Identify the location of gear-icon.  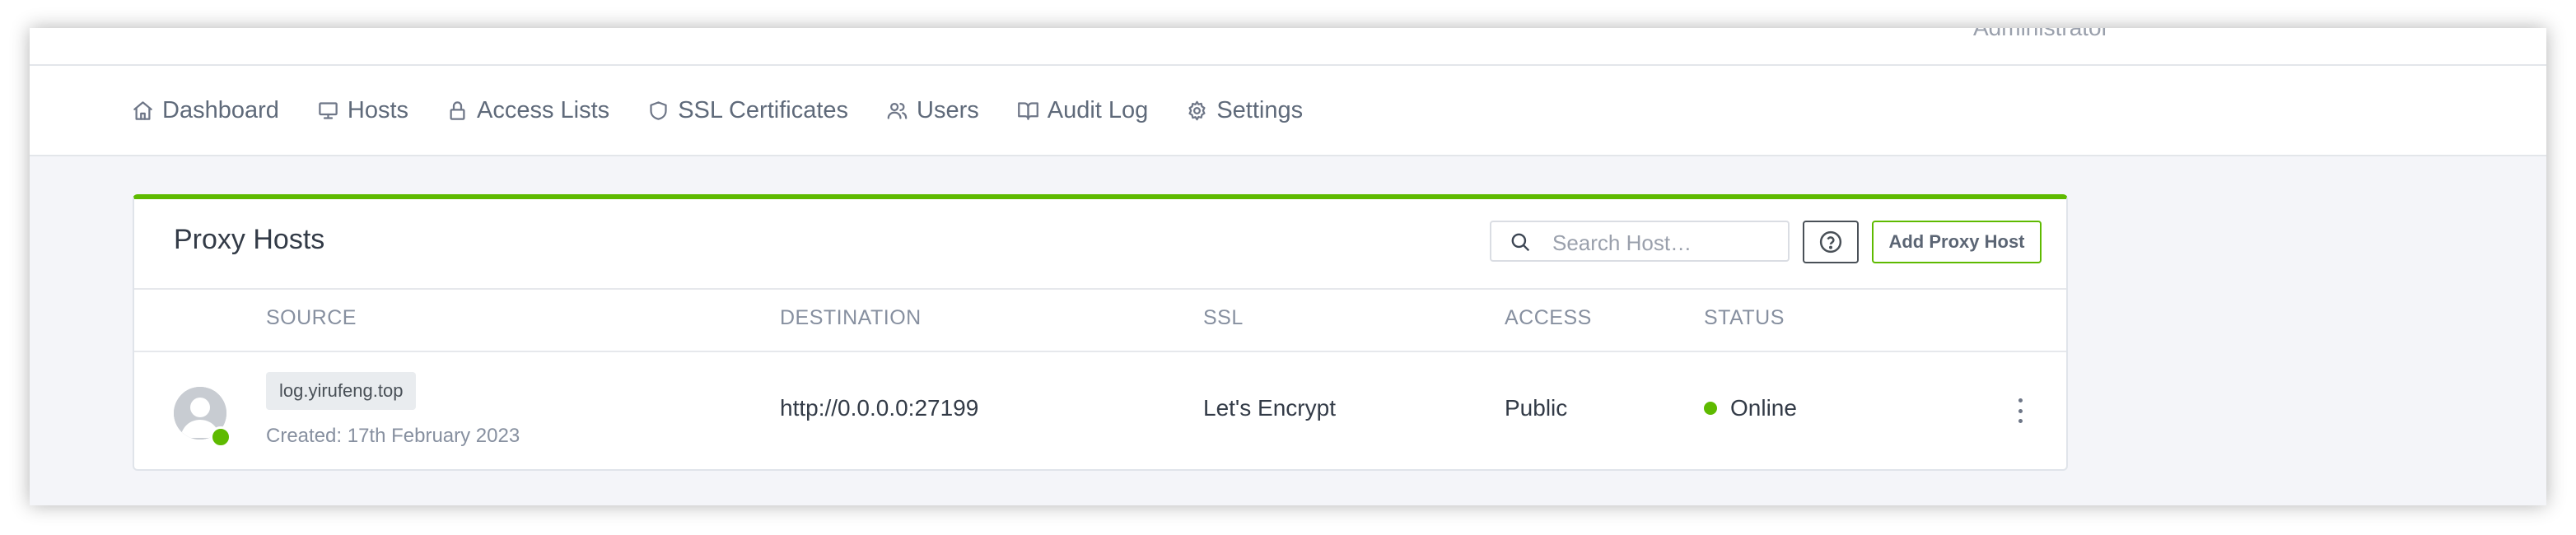
(1197, 110).